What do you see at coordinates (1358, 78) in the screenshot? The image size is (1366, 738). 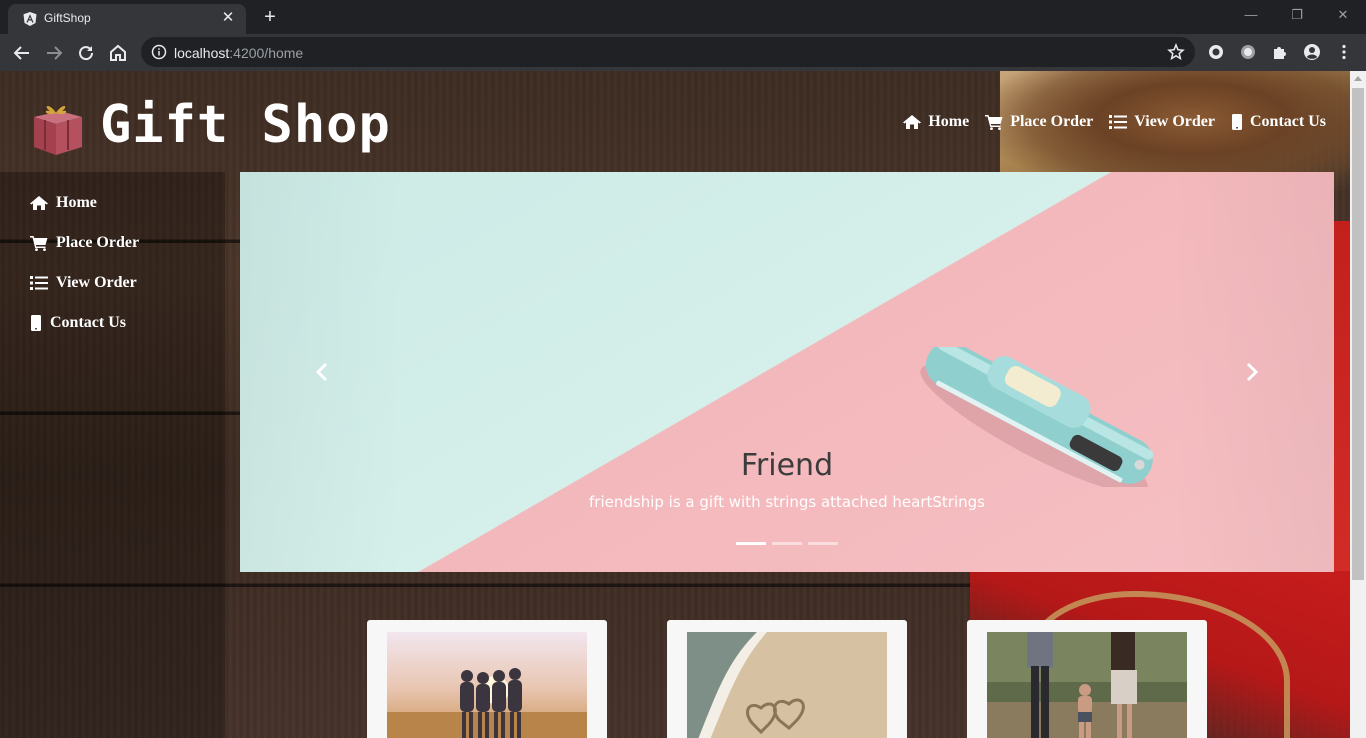 I see `scroll-up-arrow-icon` at bounding box center [1358, 78].